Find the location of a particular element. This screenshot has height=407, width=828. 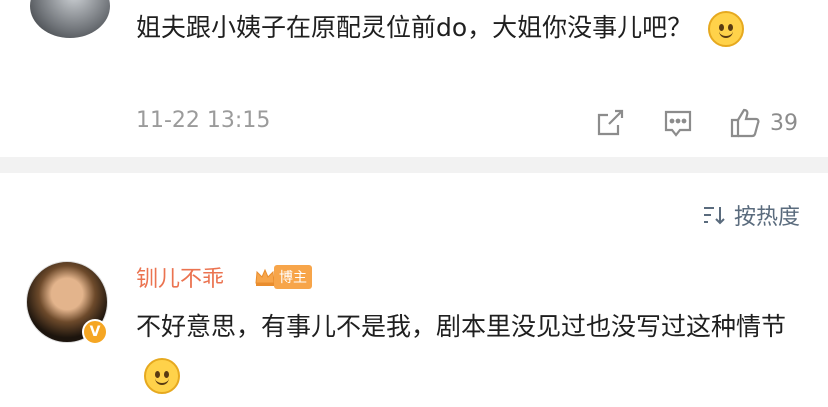

like-count: 39 is located at coordinates (784, 123).